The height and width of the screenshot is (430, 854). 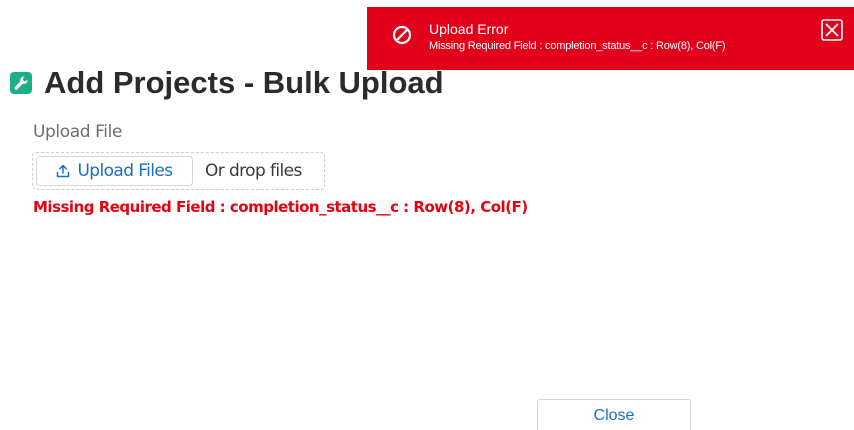 I want to click on upload-files-button: Upload Files, so click(x=114, y=171).